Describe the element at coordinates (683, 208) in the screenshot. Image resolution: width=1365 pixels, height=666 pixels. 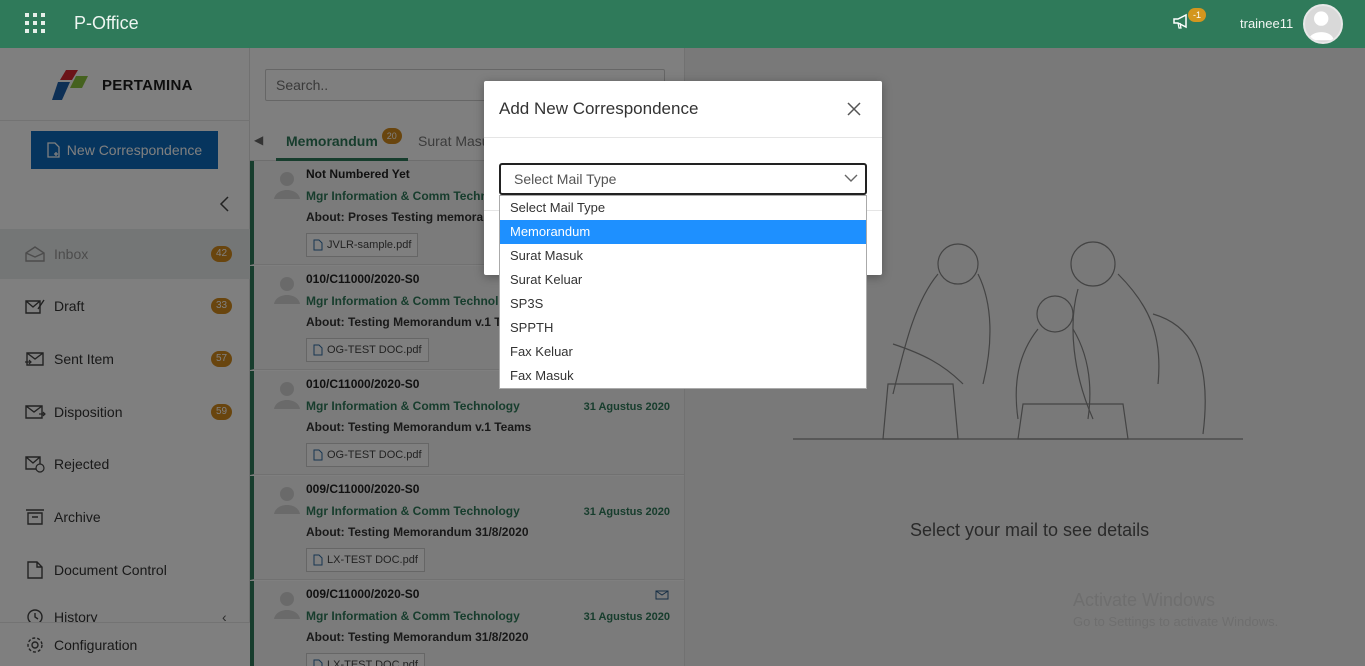
I see `option-select-mail-type: Select Mail Type` at that location.